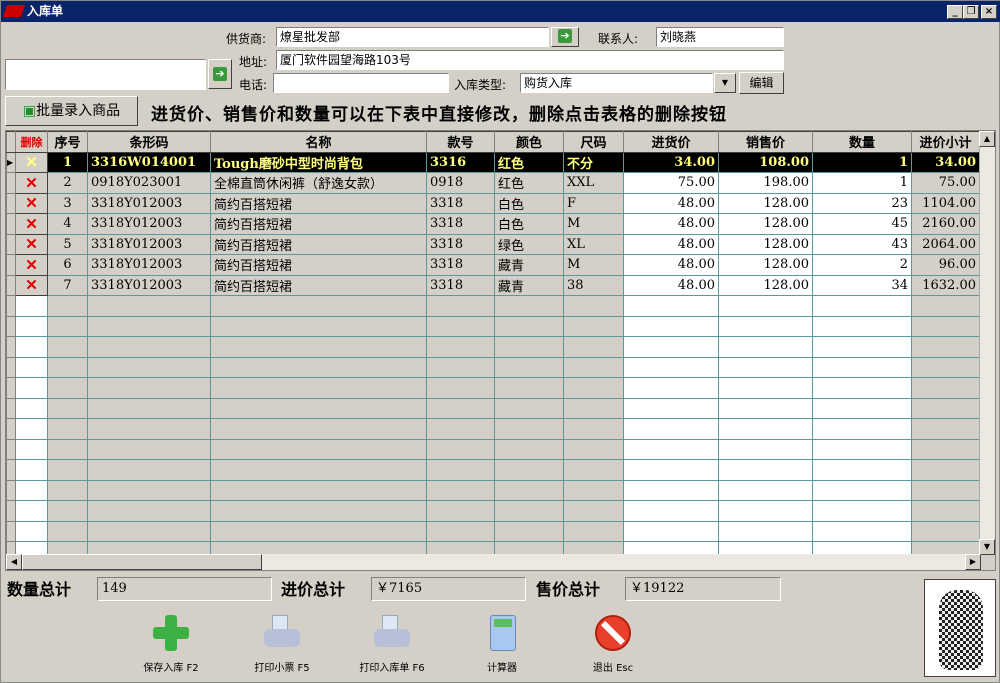 The width and height of the screenshot is (1000, 683). I want to click on calculator-button: 计算器, so click(502, 643).